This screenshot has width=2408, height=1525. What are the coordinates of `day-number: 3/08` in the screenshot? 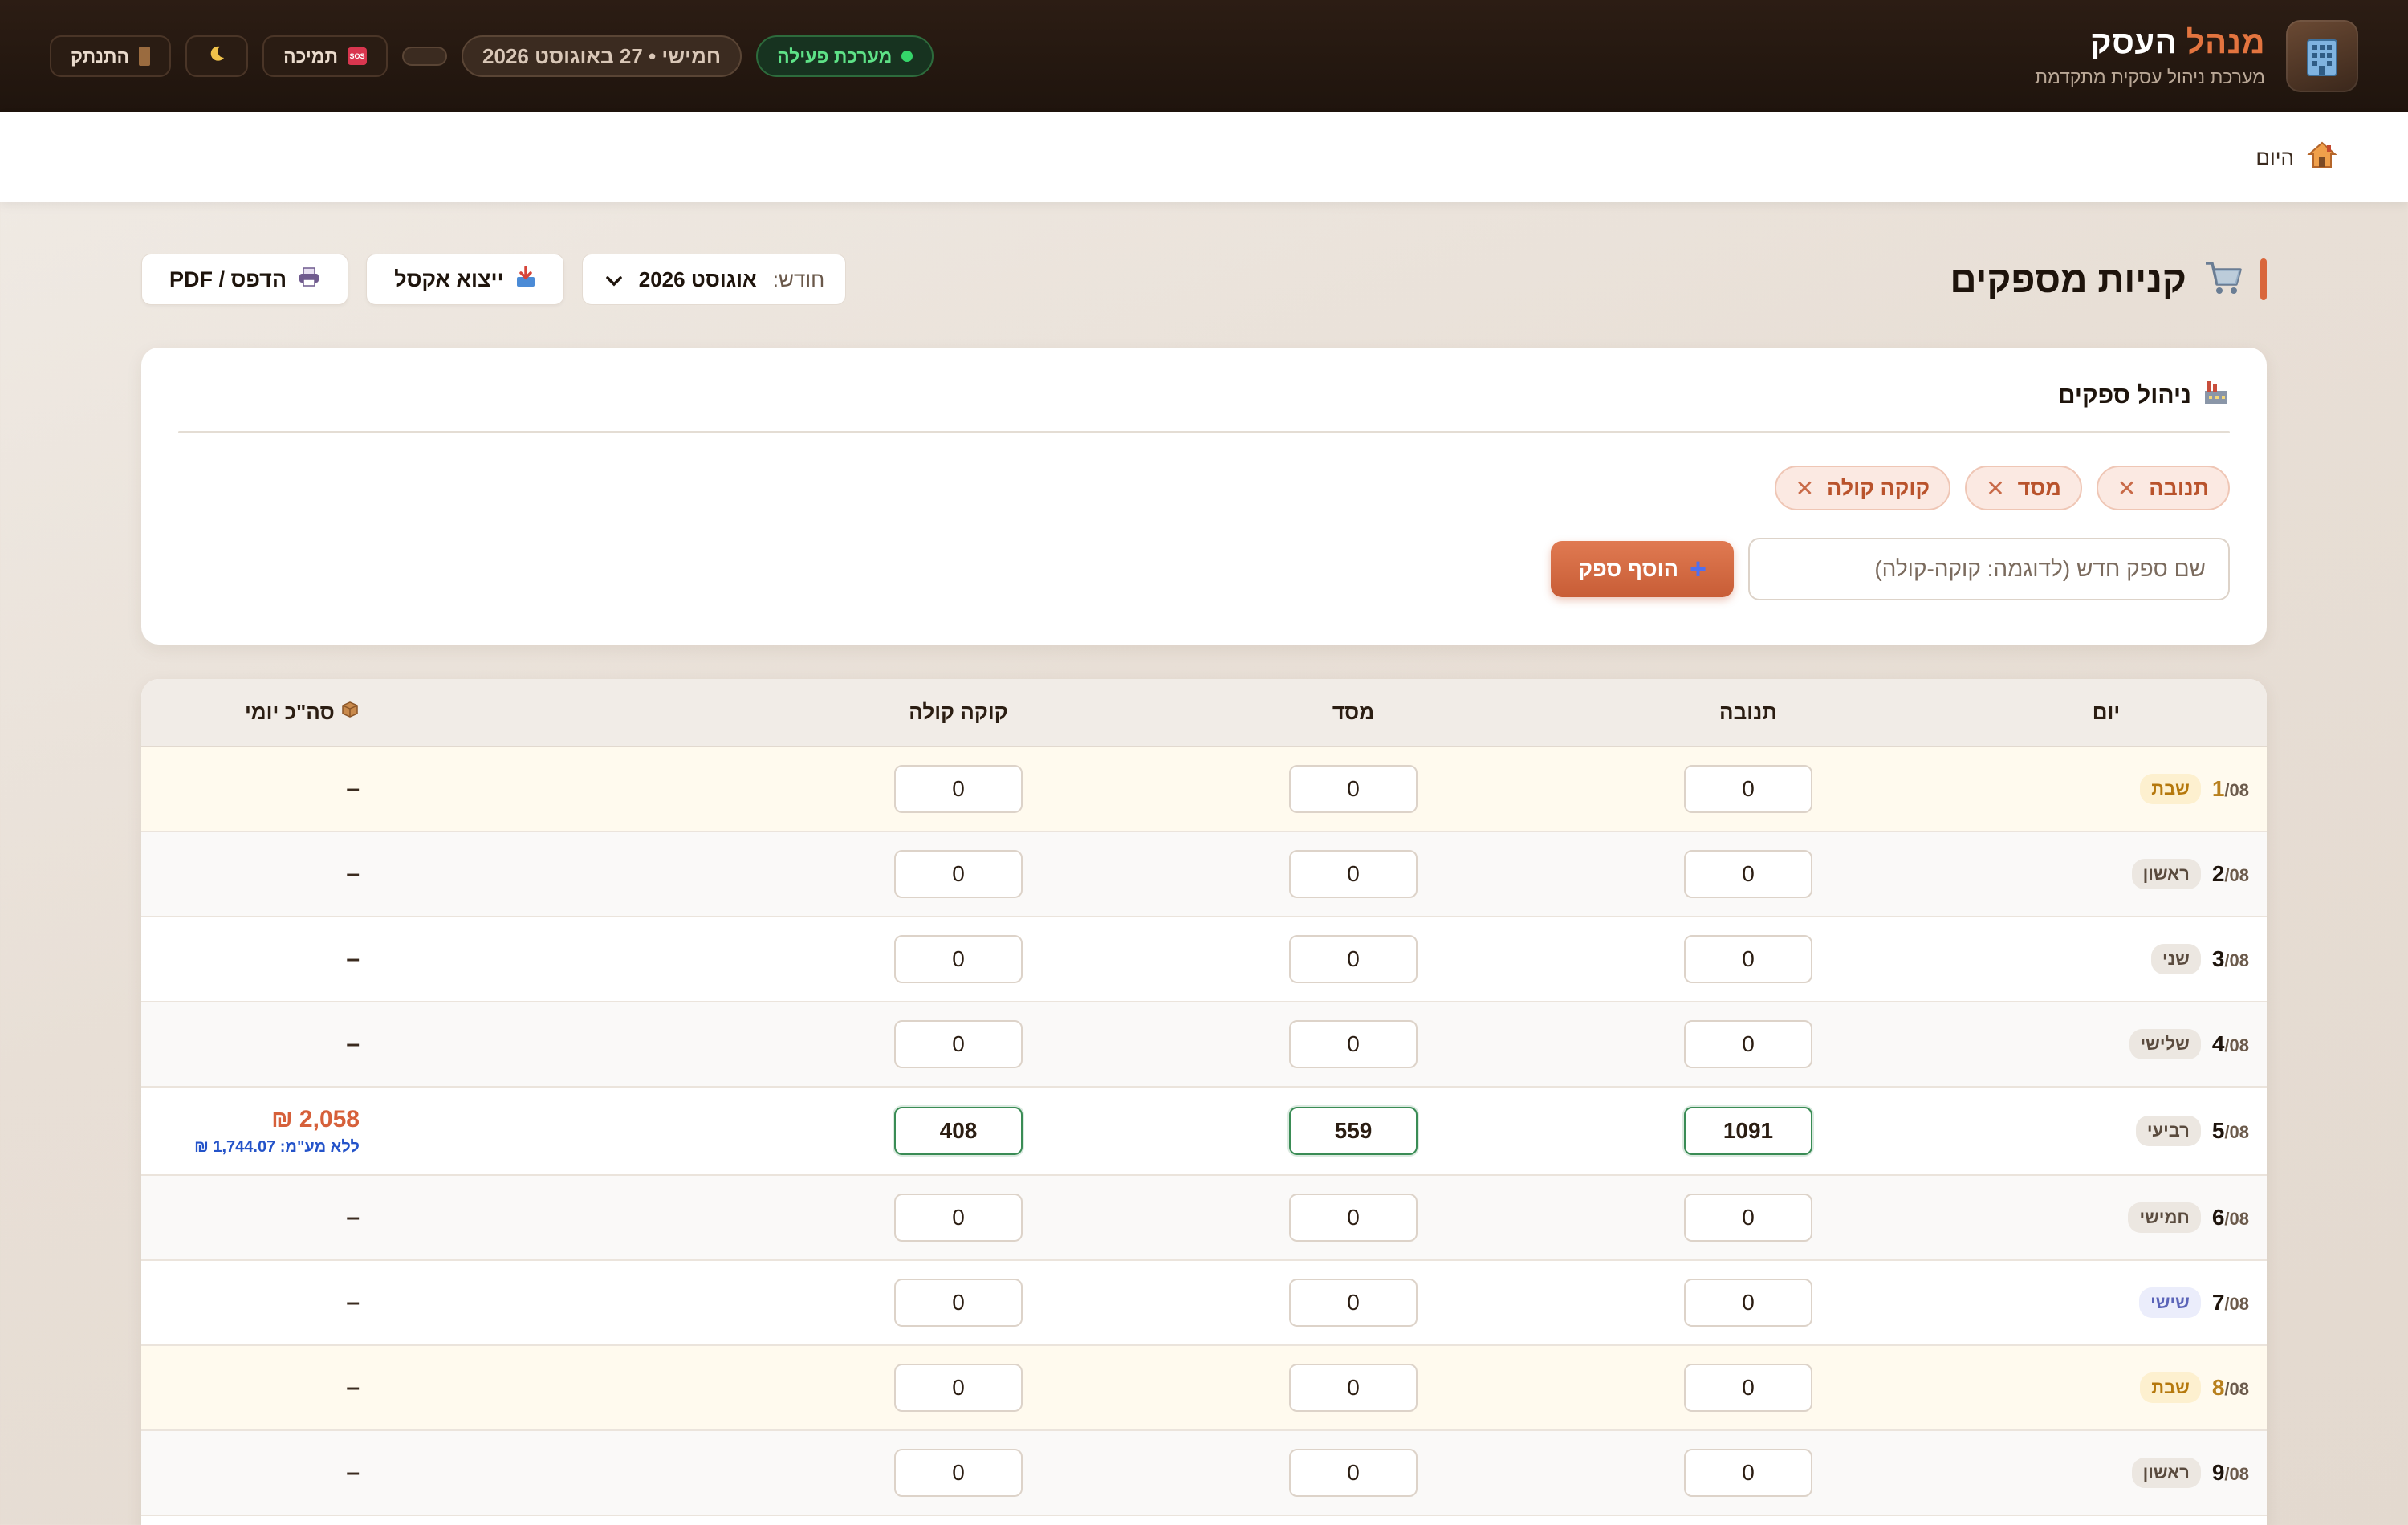 It's located at (2230, 959).